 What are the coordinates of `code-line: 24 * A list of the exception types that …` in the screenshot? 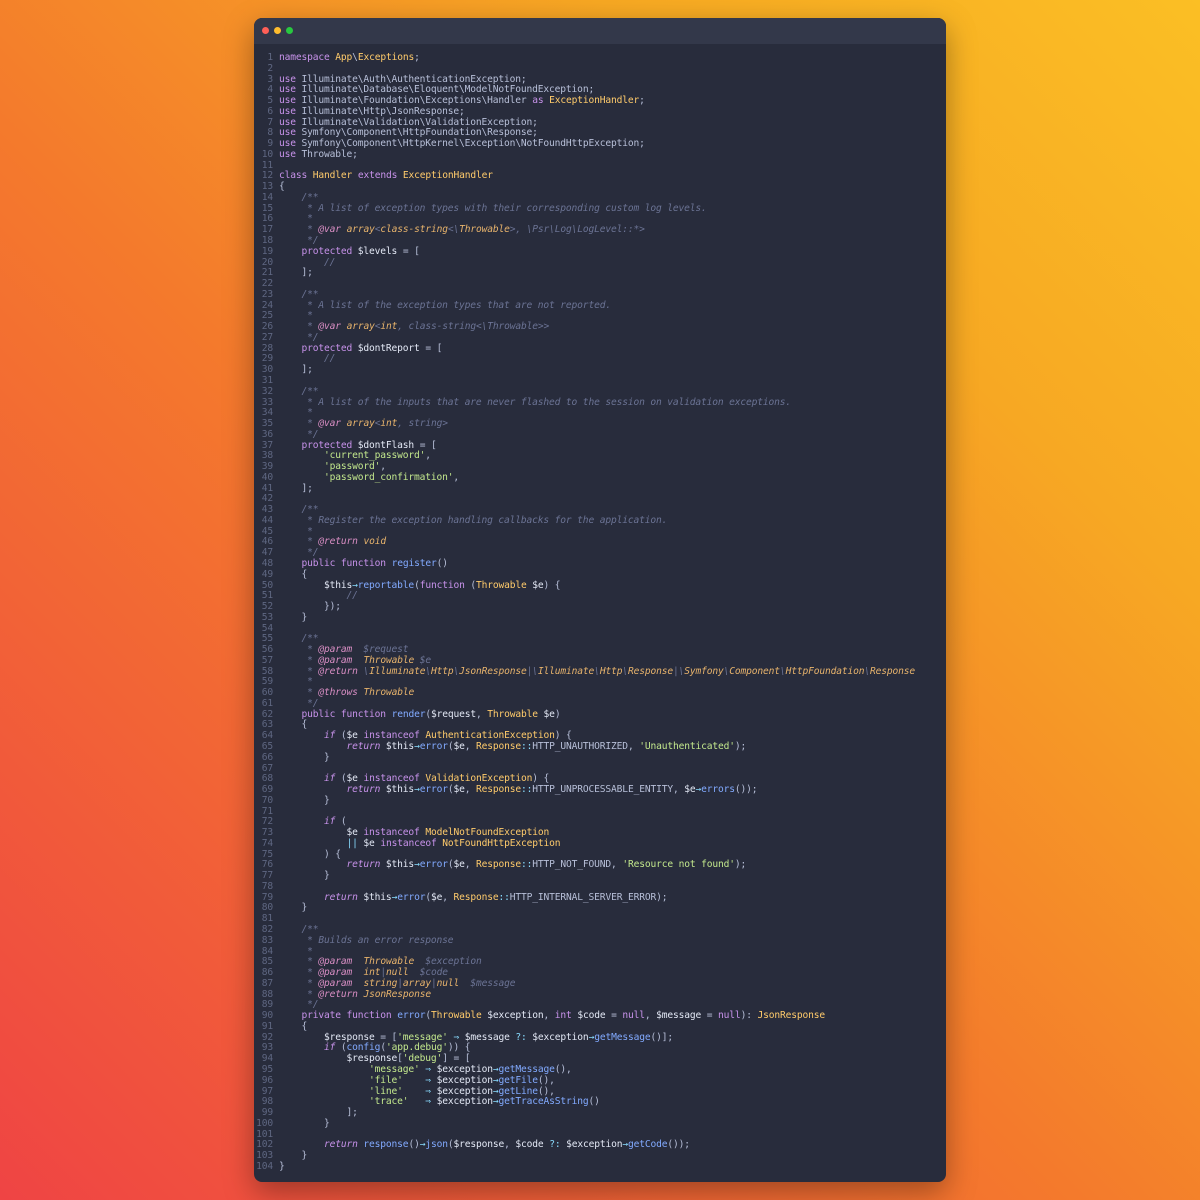 It's located at (600, 305).